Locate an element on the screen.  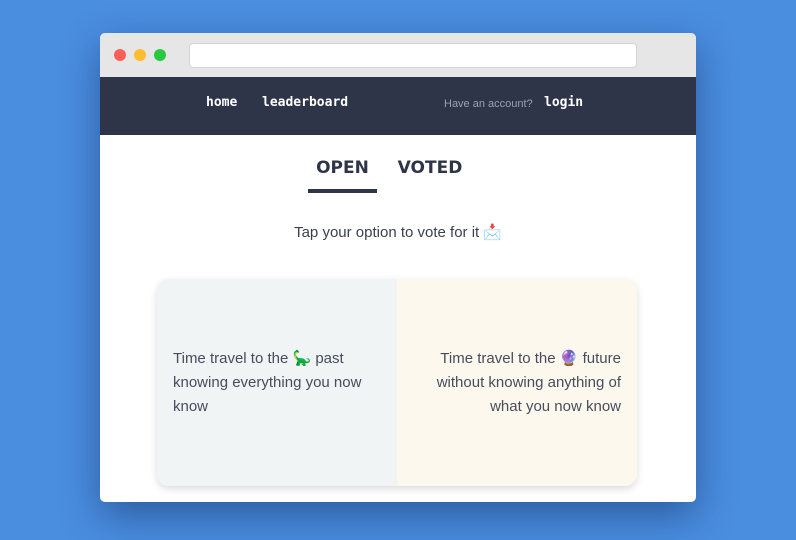
envelope-icon: 📩 is located at coordinates (492, 232).